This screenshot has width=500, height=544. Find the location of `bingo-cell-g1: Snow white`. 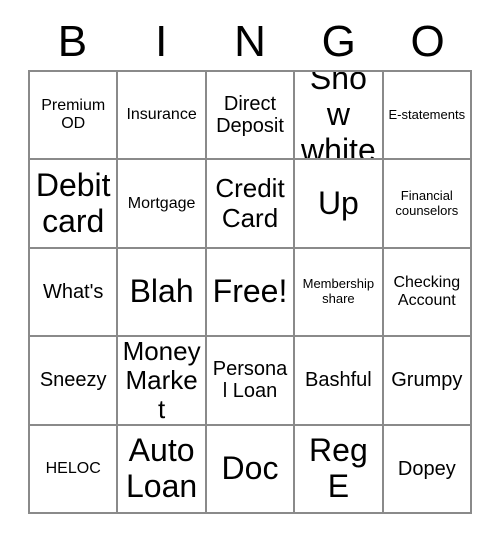

bingo-cell-g1: Snow white is located at coordinates (339, 116).